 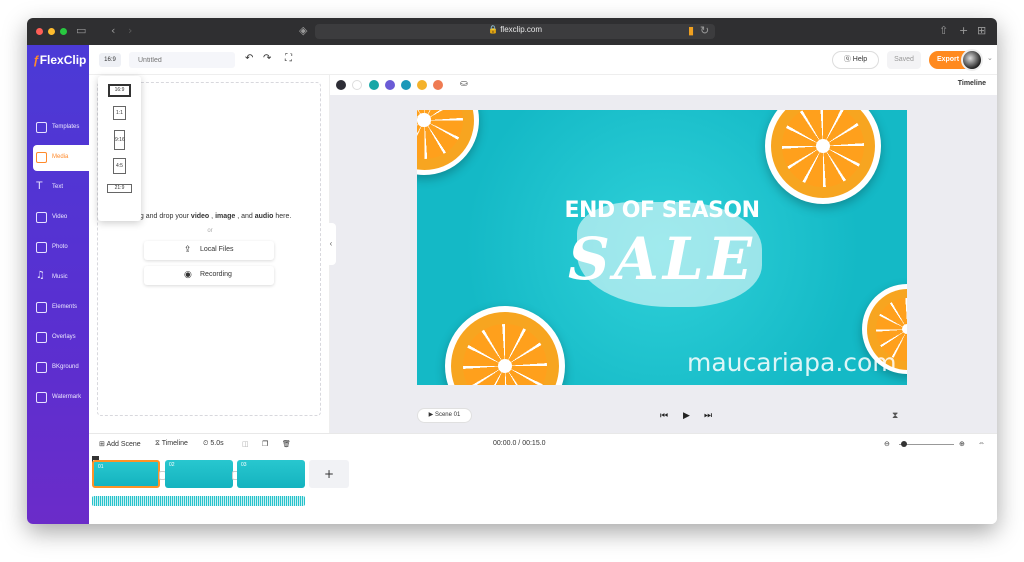 I want to click on scene-clip: 02, so click(x=199, y=474).